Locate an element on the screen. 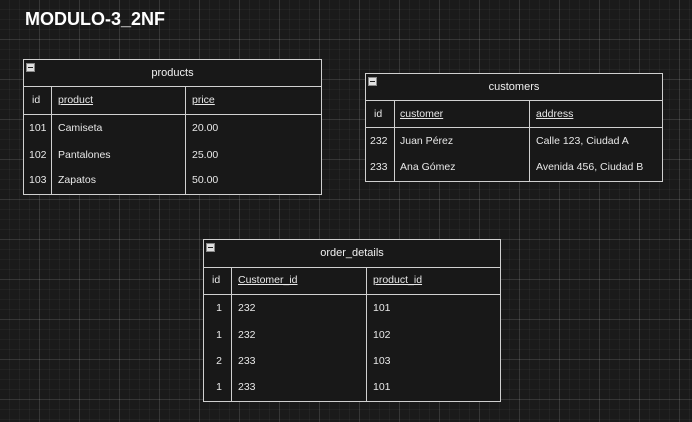 Image resolution: width=692 pixels, height=422 pixels. cell-id: 233 is located at coordinates (379, 167).